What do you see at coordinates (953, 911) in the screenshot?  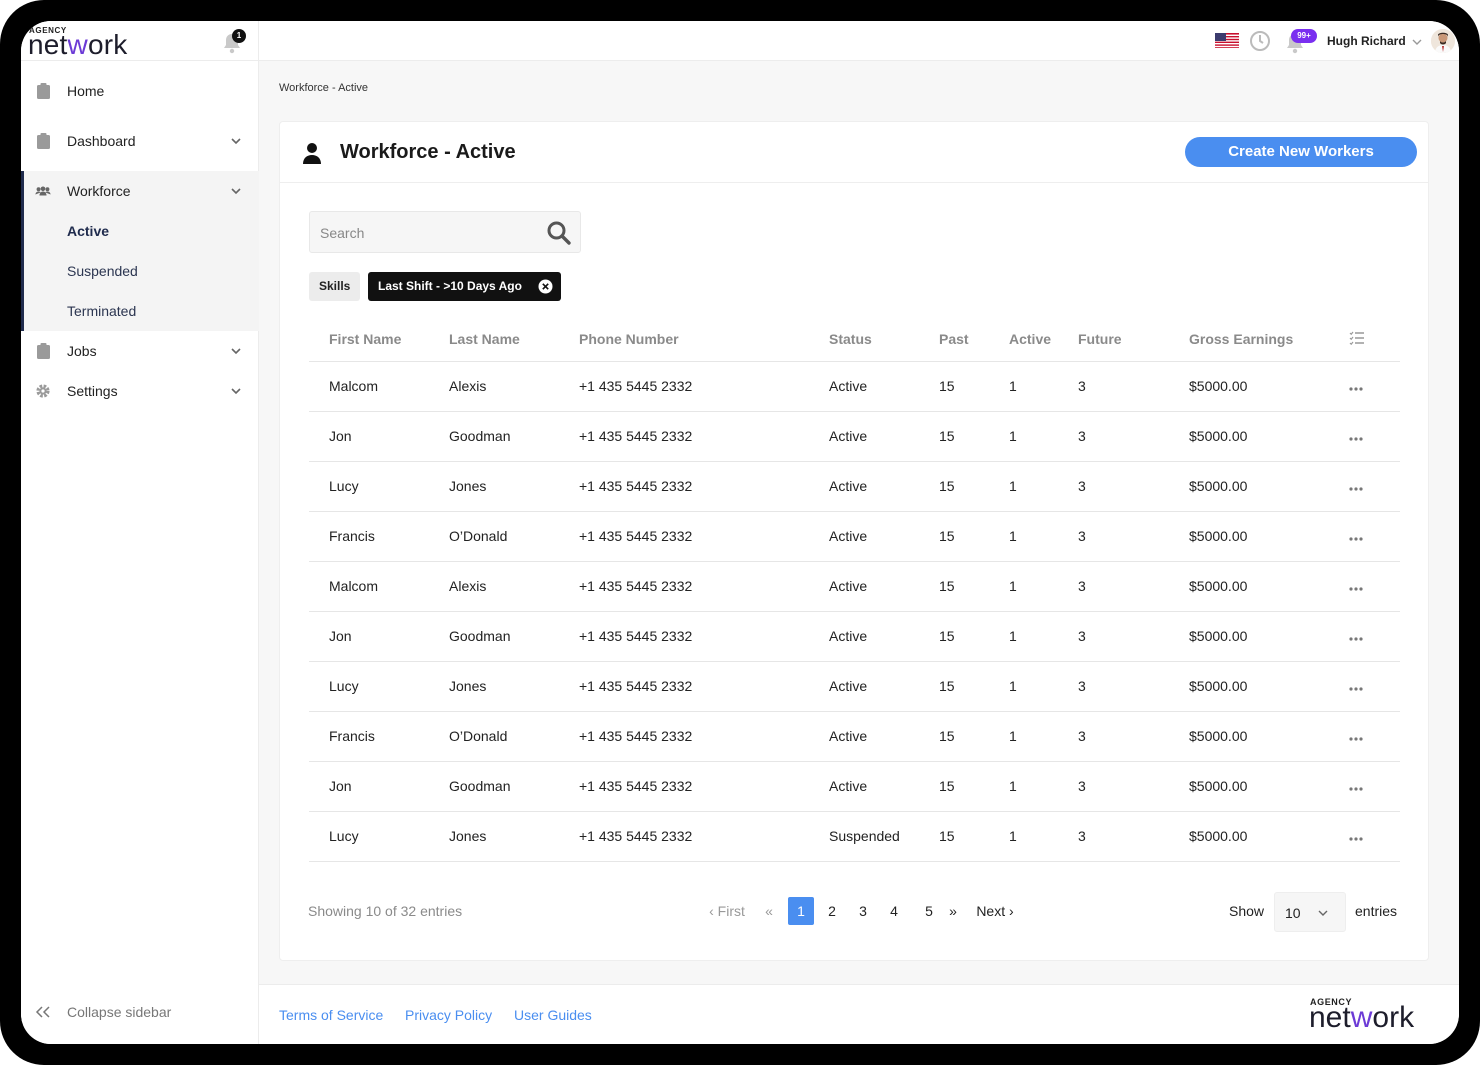 I see `pagination-next-arrow: »` at bounding box center [953, 911].